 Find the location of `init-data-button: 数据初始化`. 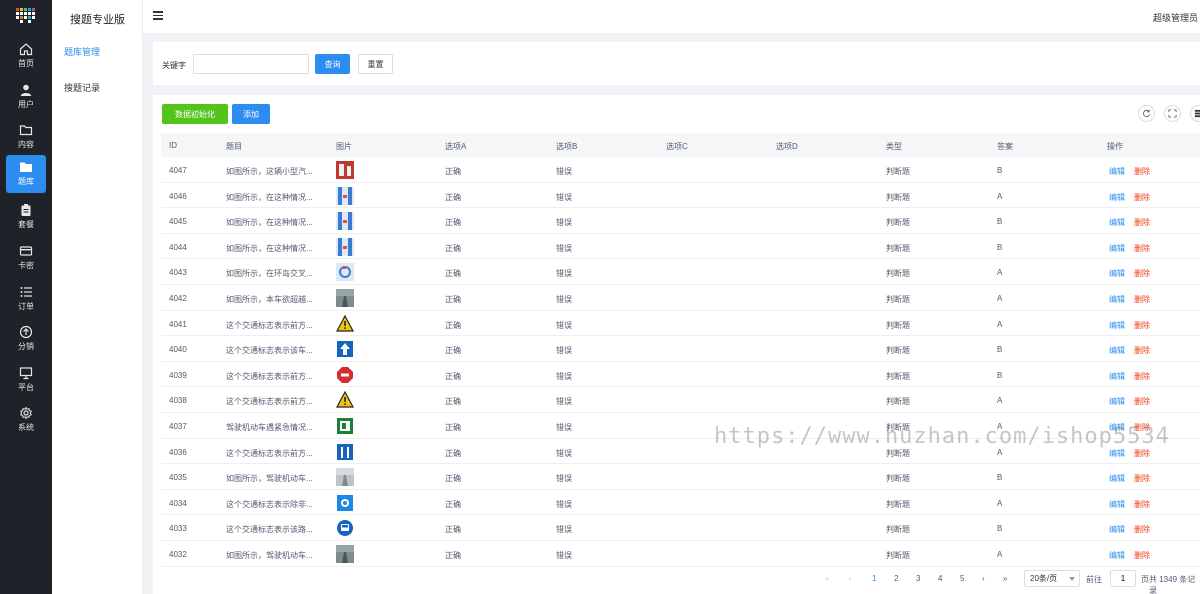

init-data-button: 数据初始化 is located at coordinates (195, 114).